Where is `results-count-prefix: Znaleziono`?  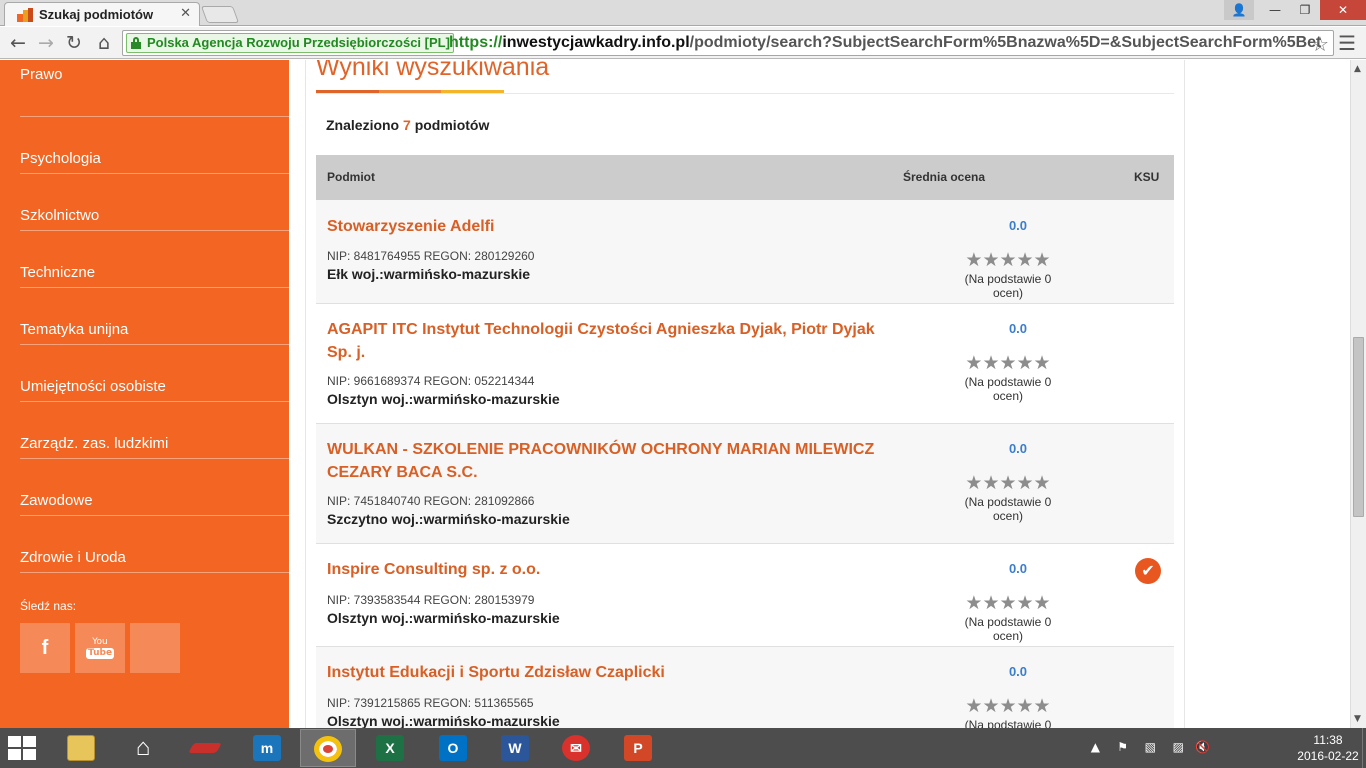 results-count-prefix: Znaleziono is located at coordinates (363, 125).